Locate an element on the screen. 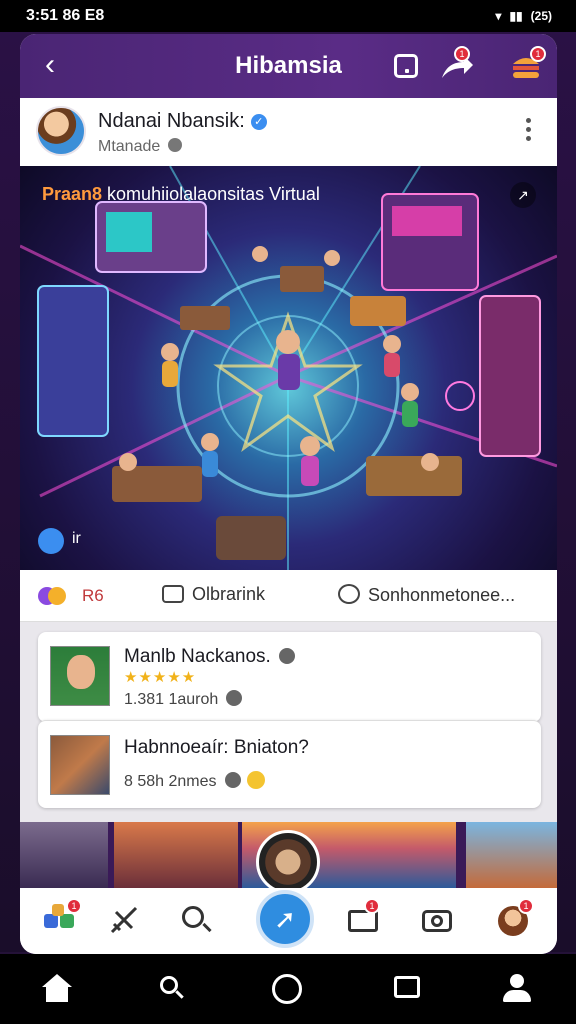  story-avatar is located at coordinates (288, 862).